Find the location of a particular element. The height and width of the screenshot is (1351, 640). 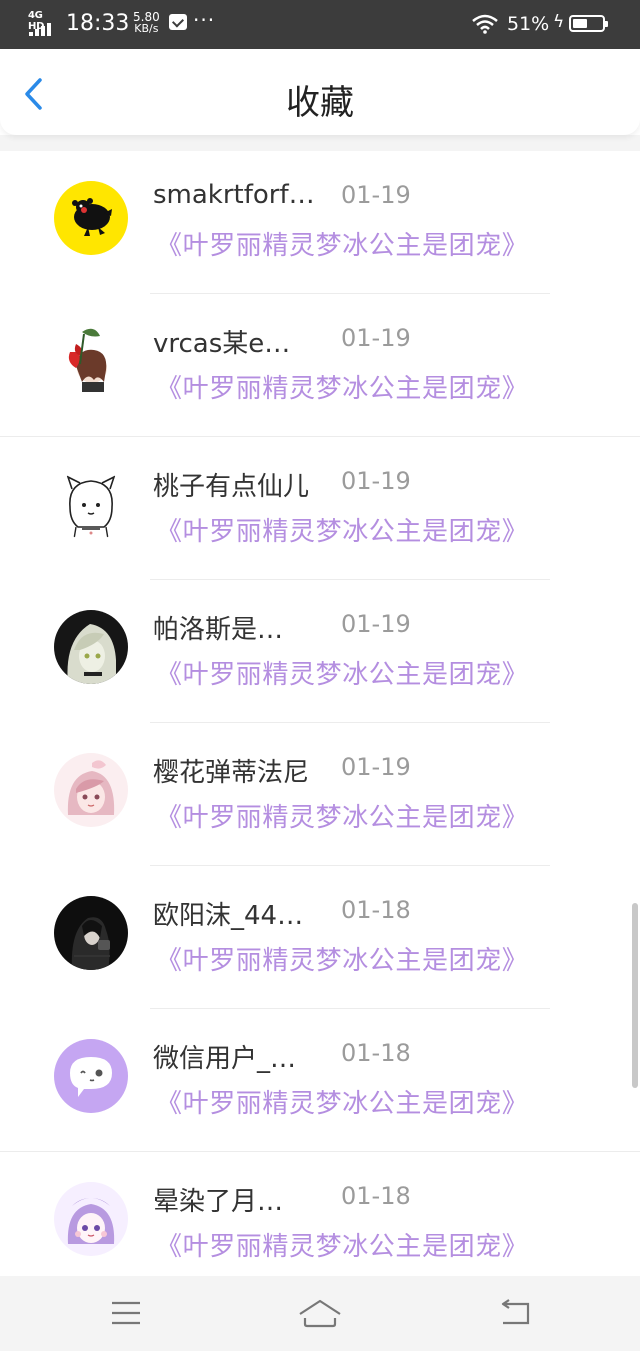

battery-icon is located at coordinates (588, 23).